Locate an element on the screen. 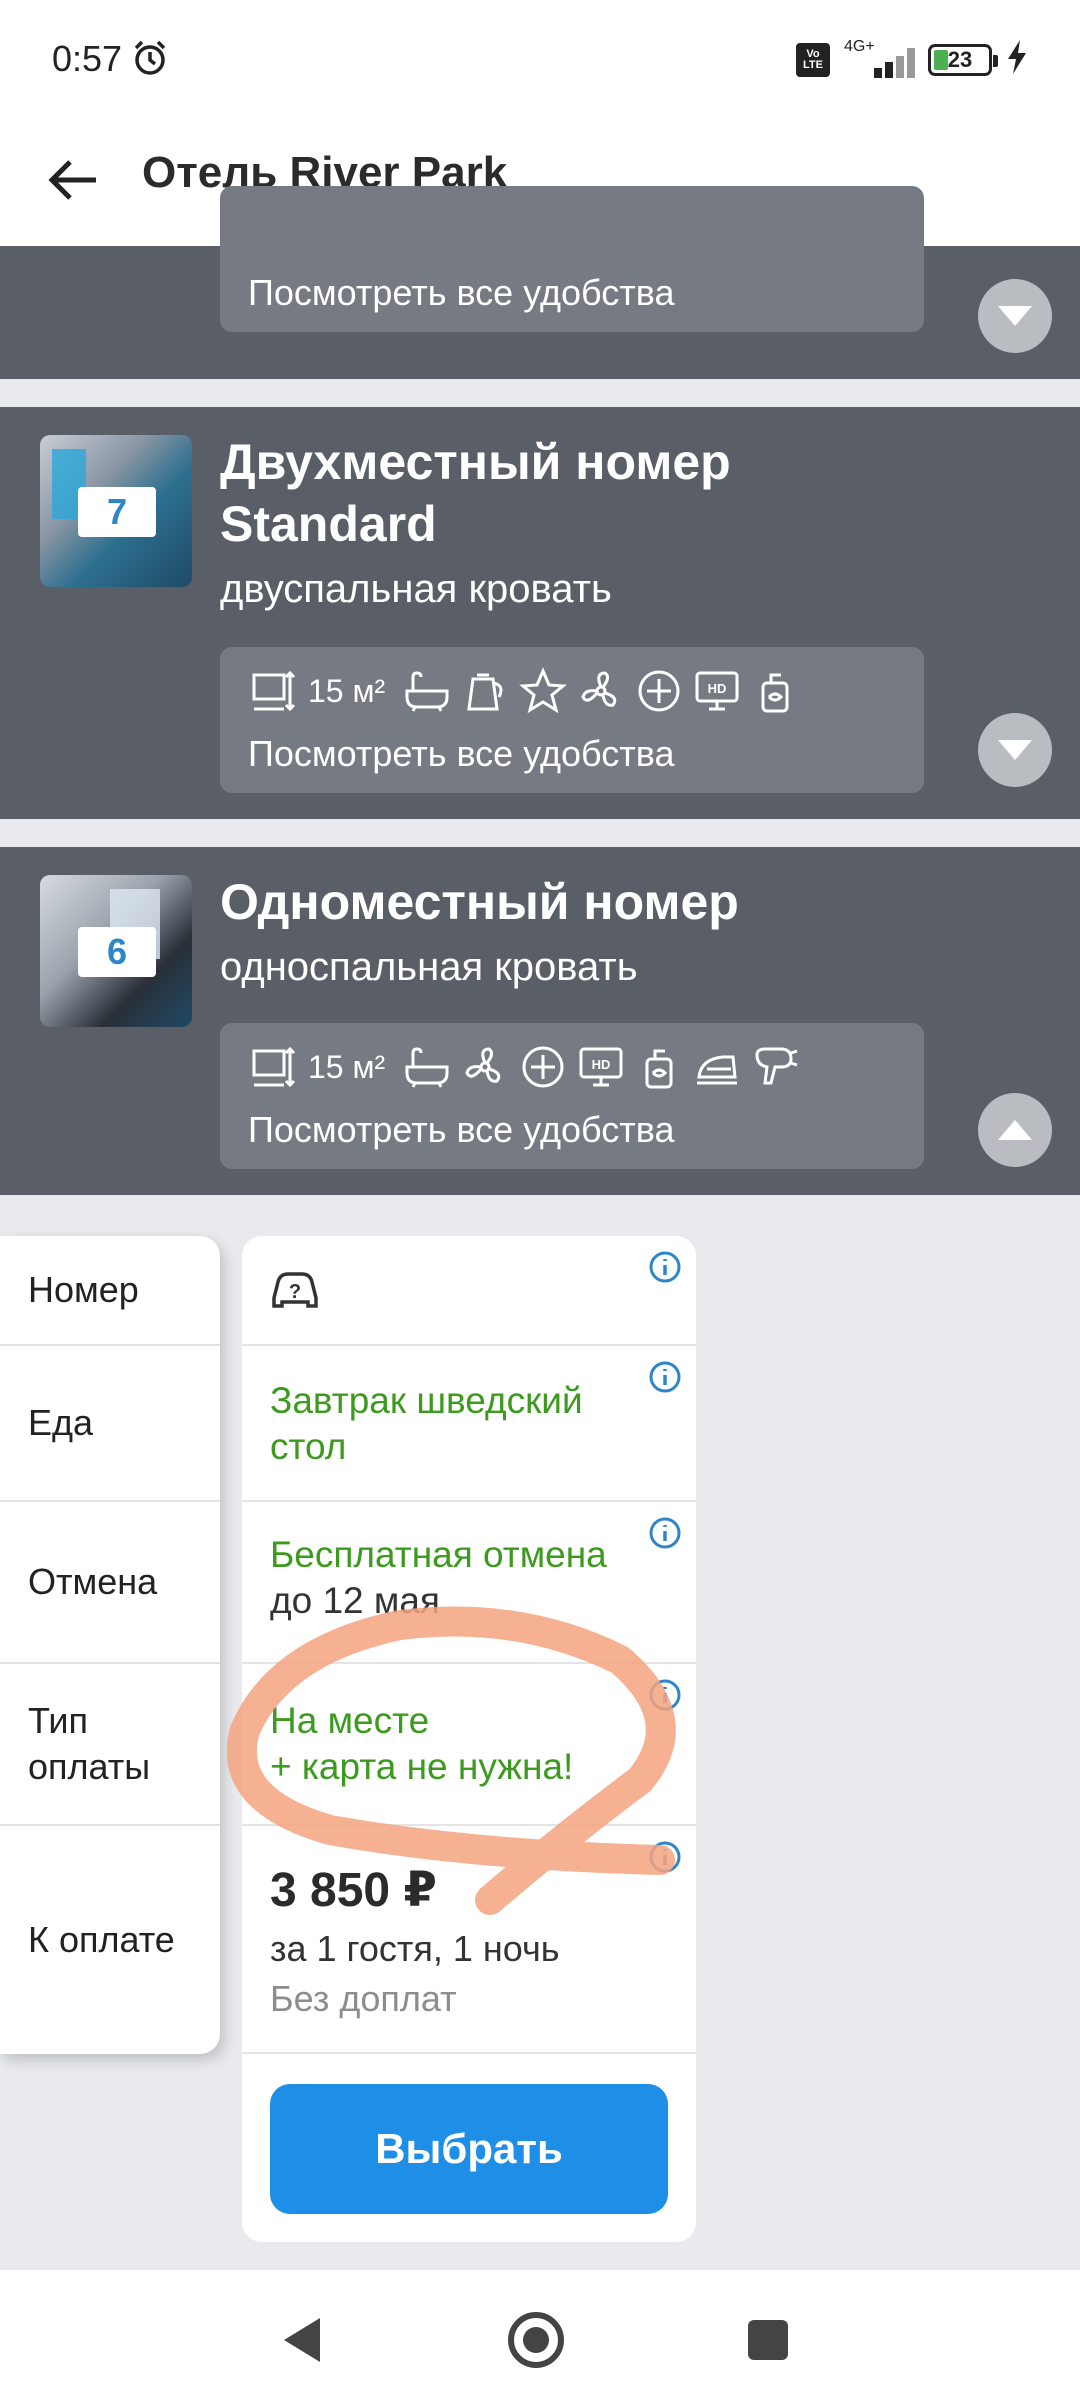  home-circle-icon is located at coordinates (536, 2340).